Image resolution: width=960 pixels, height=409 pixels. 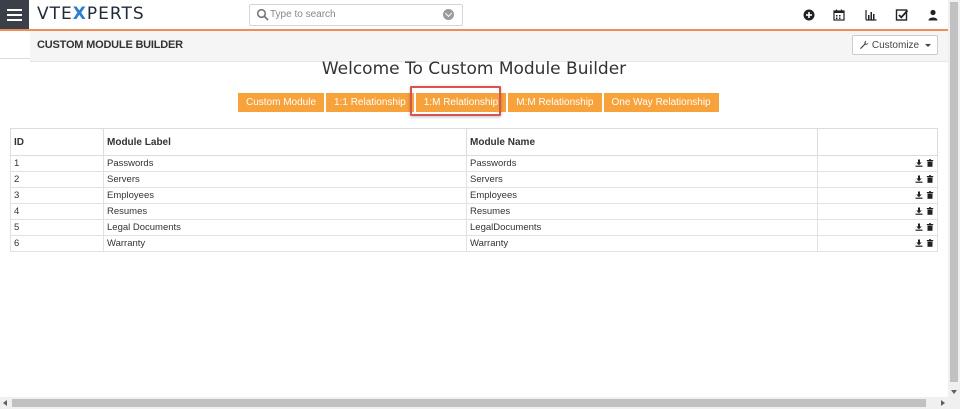 What do you see at coordinates (285, 211) in the screenshot?
I see `cell-module-label: Resumes` at bounding box center [285, 211].